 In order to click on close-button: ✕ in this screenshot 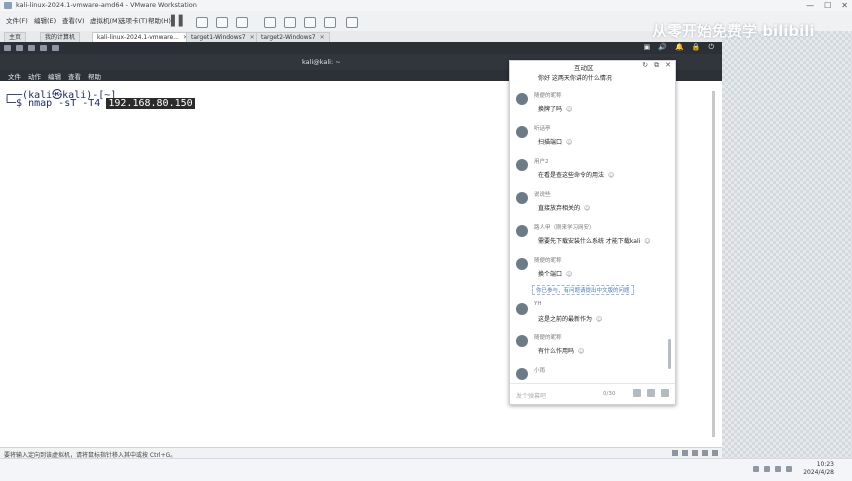, I will do `click(844, 5)`.